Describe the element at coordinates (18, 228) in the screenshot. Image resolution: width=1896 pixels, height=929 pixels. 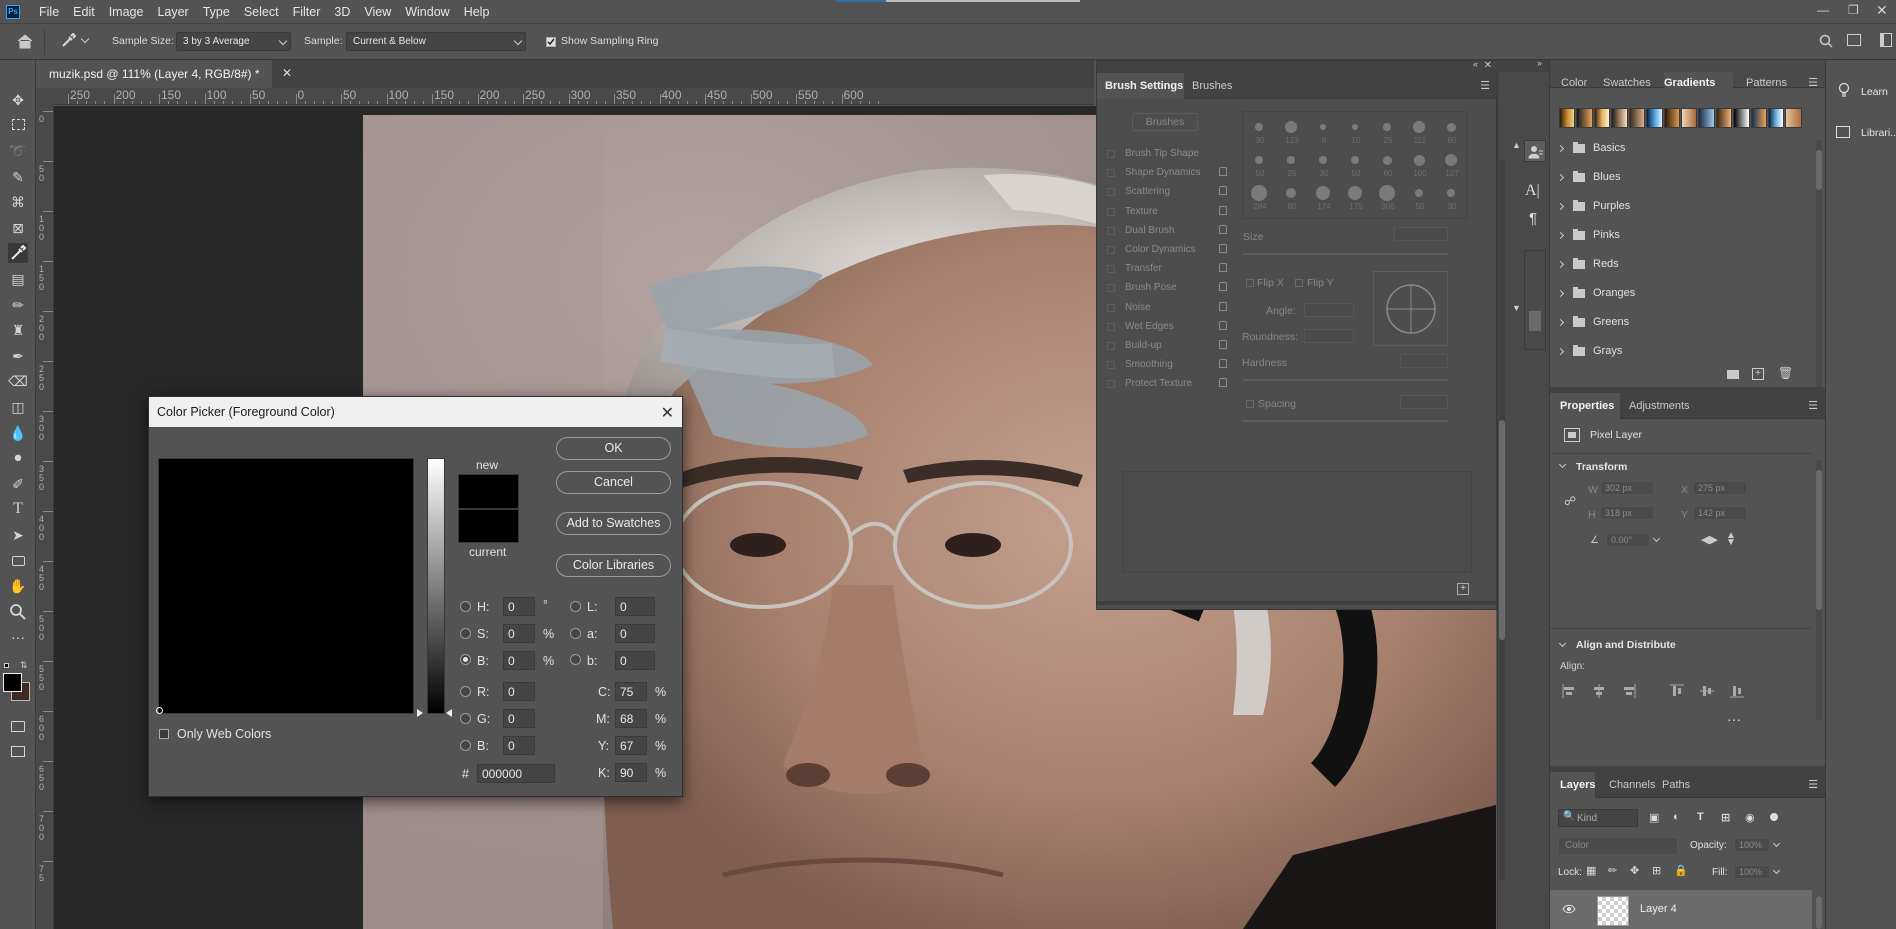
I see `frame-tool-icon: ⊠` at that location.